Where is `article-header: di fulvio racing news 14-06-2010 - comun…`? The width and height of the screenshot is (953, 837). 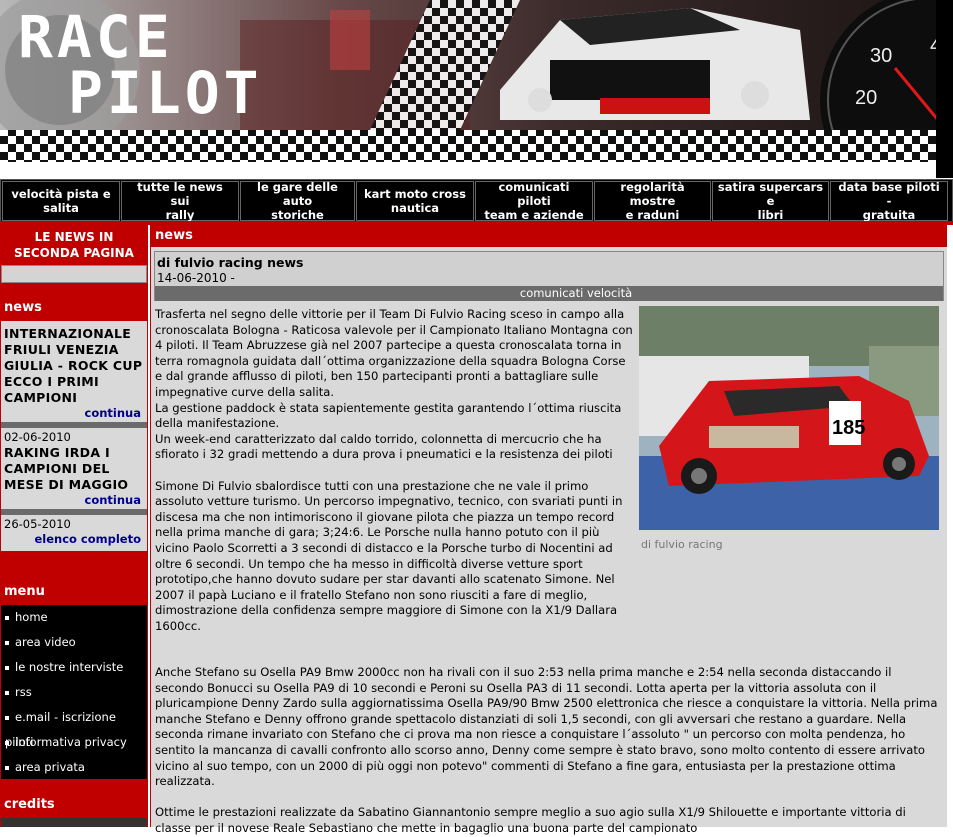 article-header: di fulvio racing news 14-06-2010 - comun… is located at coordinates (549, 276).